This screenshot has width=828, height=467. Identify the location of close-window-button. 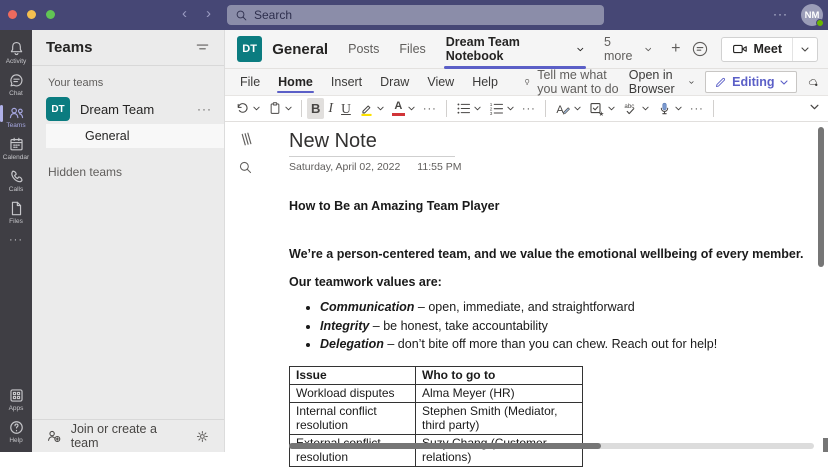
(12, 14).